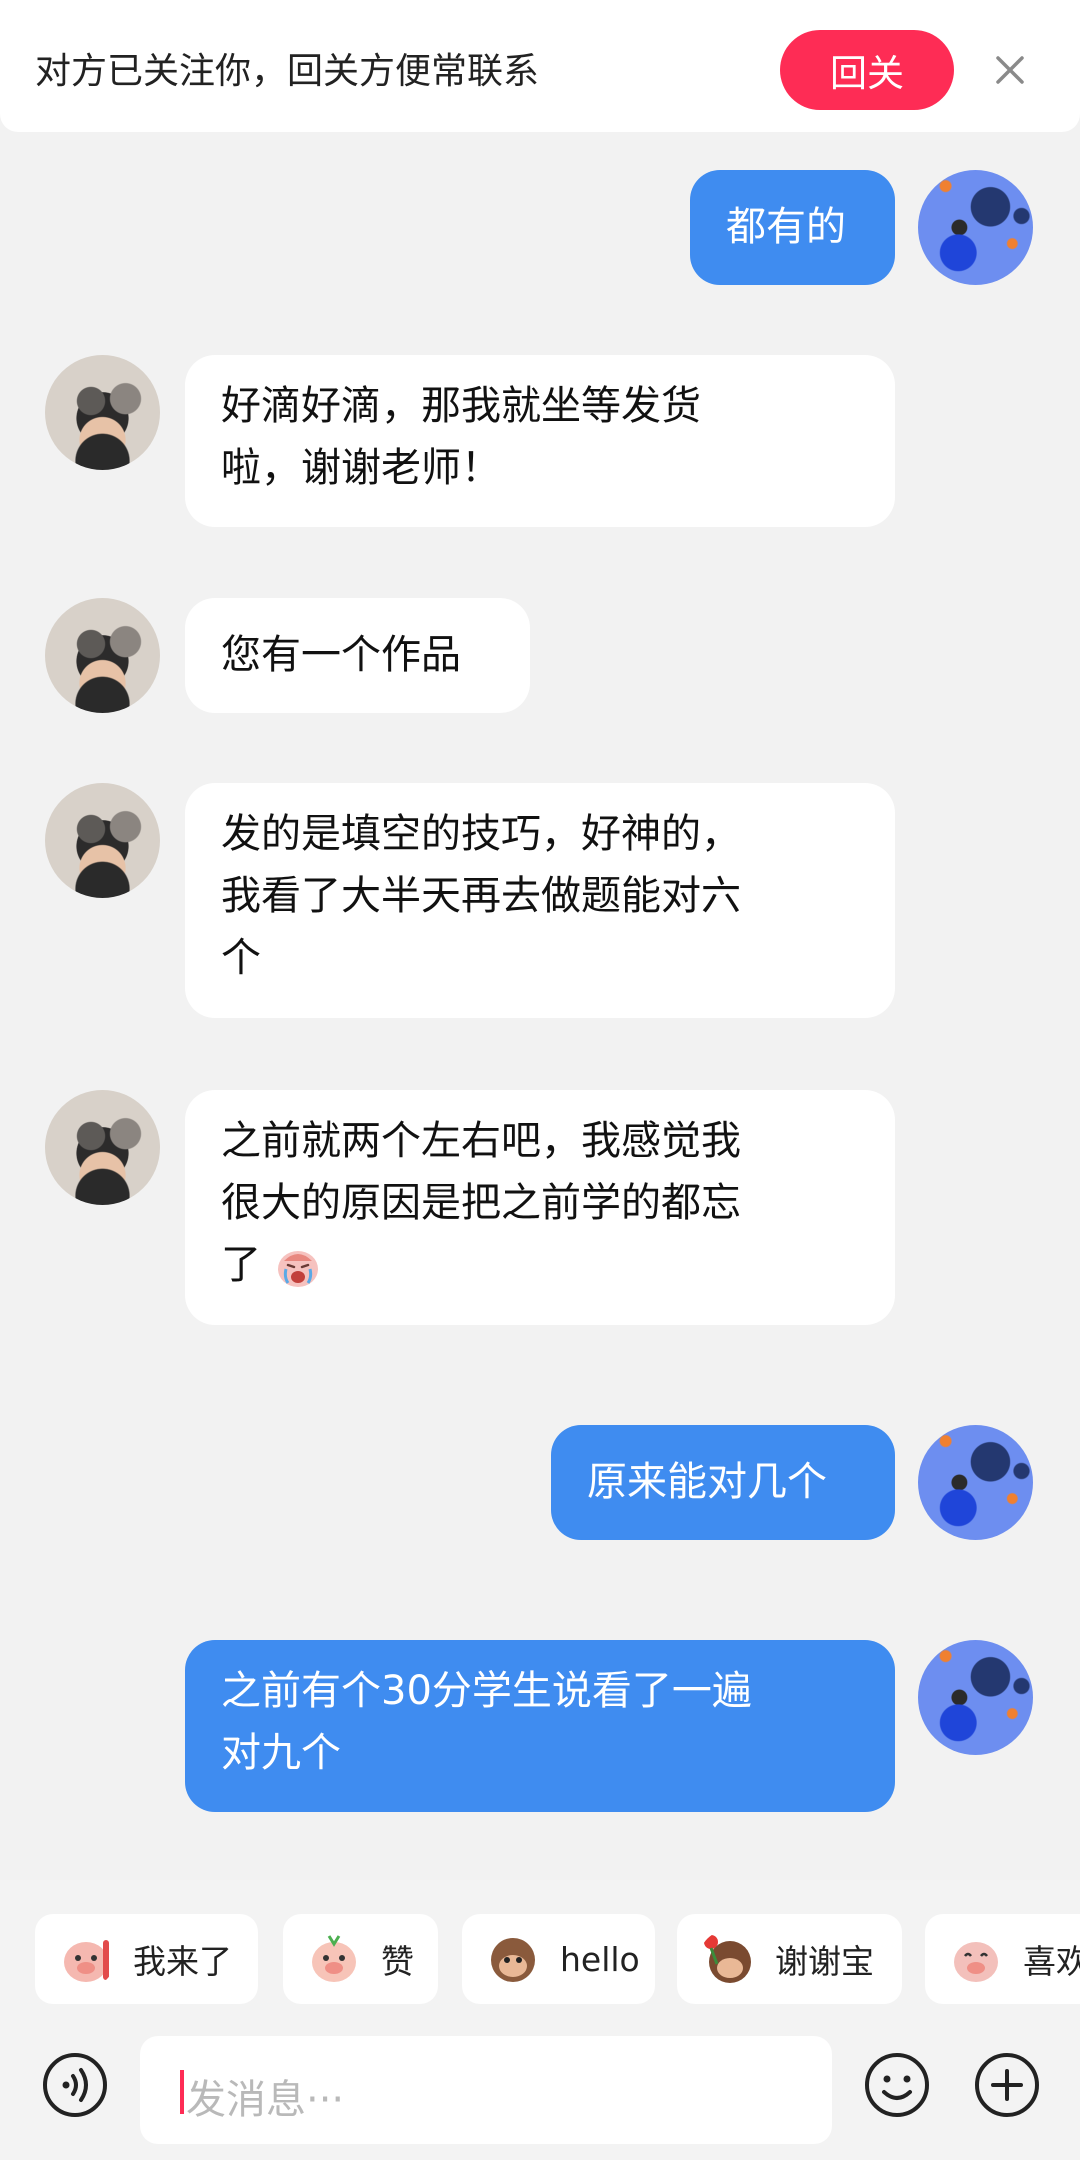 The image size is (1080, 2160). Describe the element at coordinates (241, 958) in the screenshot. I see `message-text: 个` at that location.